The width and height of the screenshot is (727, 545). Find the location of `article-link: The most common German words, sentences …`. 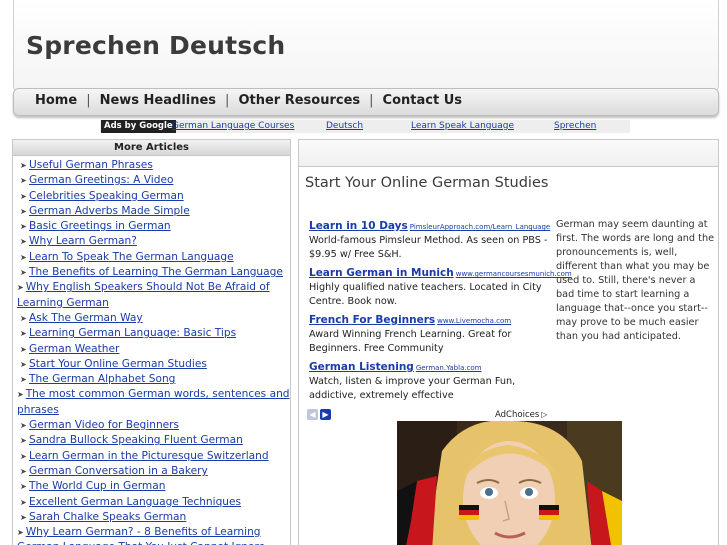

article-link: The most common German words, sentences … is located at coordinates (153, 401).